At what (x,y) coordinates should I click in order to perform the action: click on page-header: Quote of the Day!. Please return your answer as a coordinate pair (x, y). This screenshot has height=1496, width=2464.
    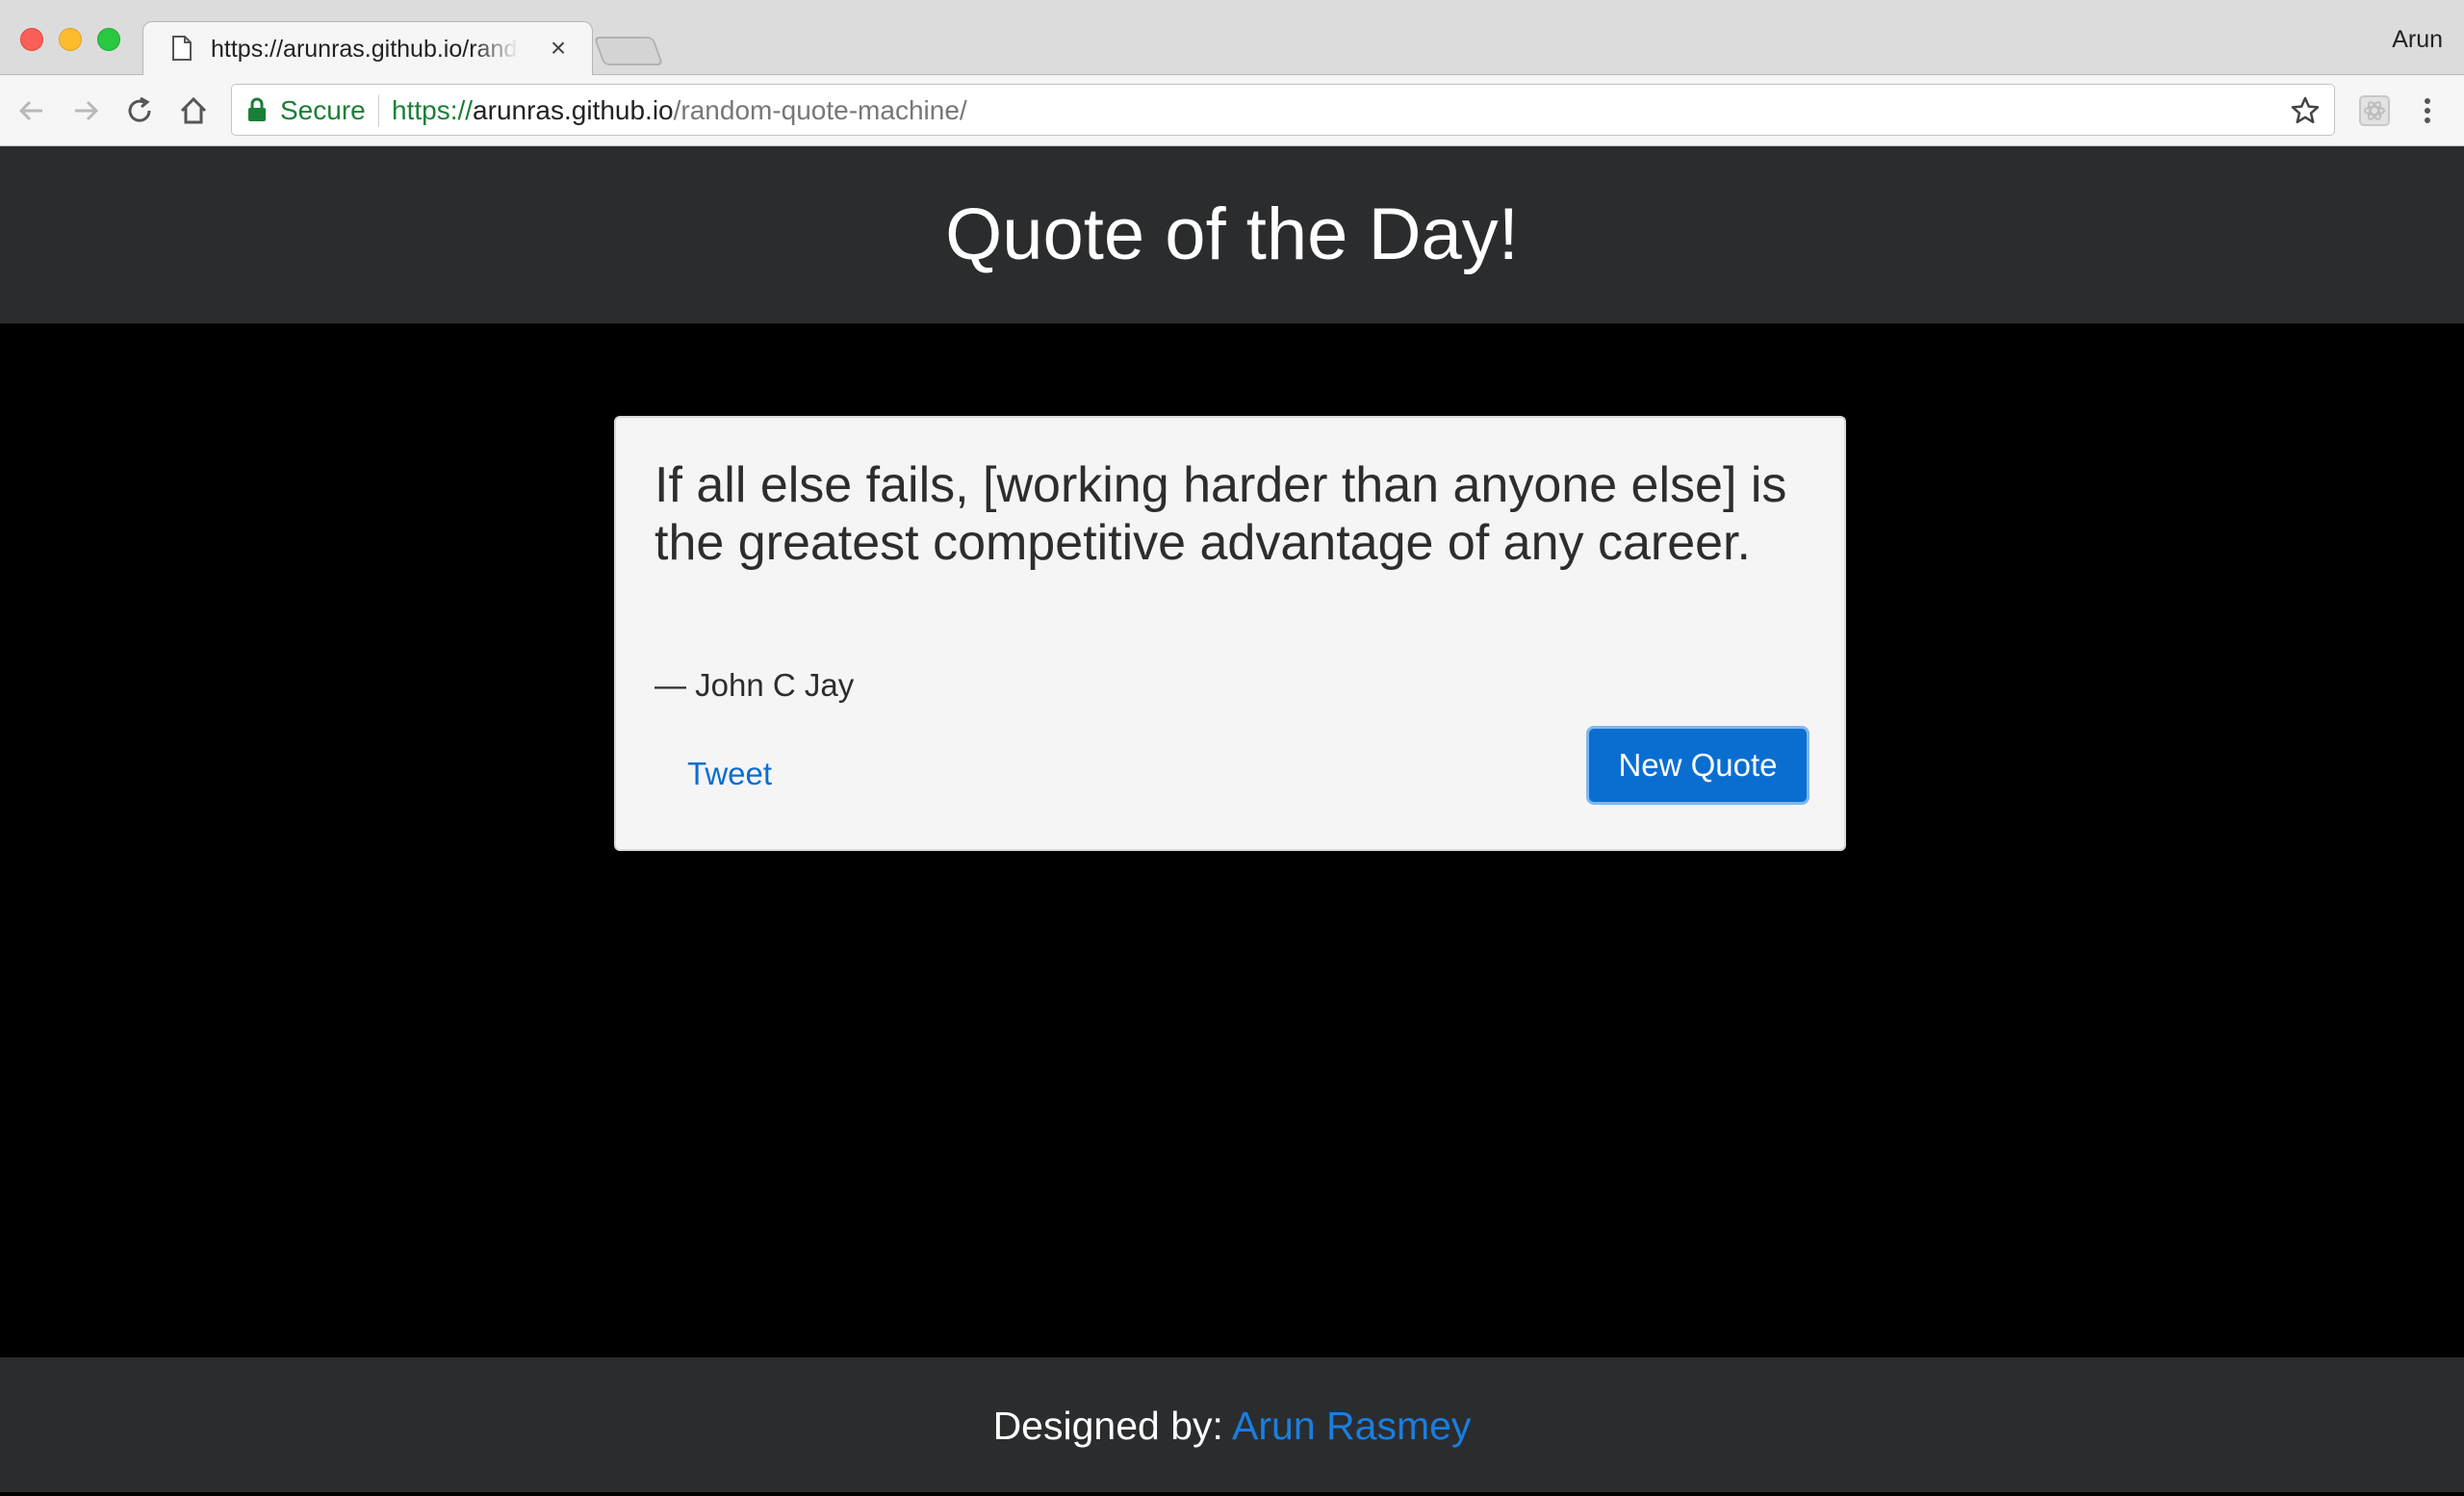
    Looking at the image, I should click on (1232, 234).